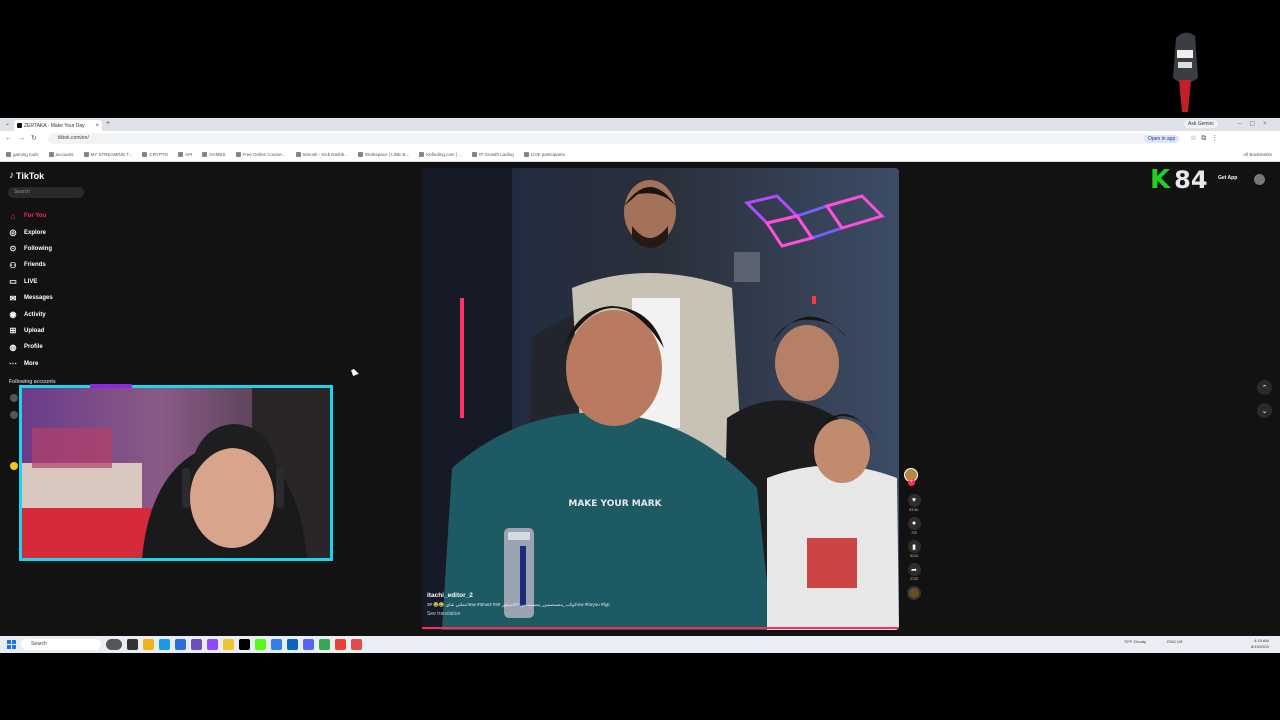  I want to click on sidebar-item-for-you: ⌂ For You, so click(30, 216).